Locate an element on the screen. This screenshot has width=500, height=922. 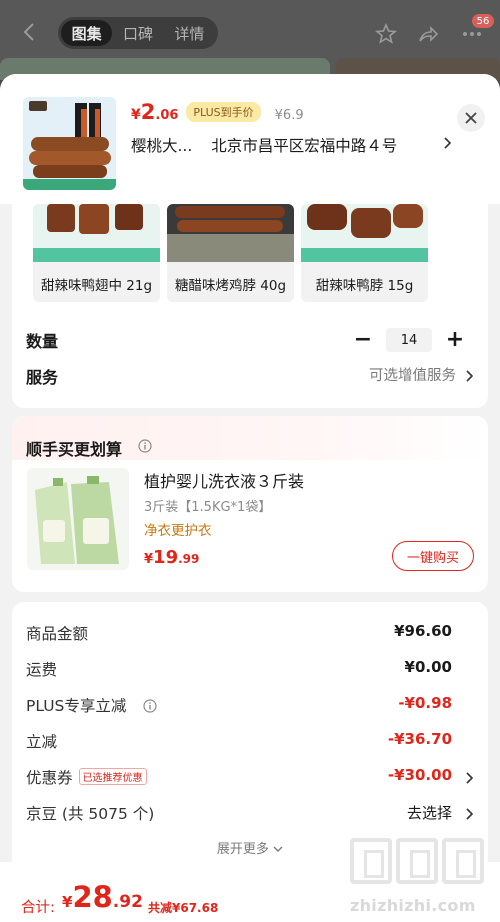
summary-value: ¥0.00 is located at coordinates (428, 667).